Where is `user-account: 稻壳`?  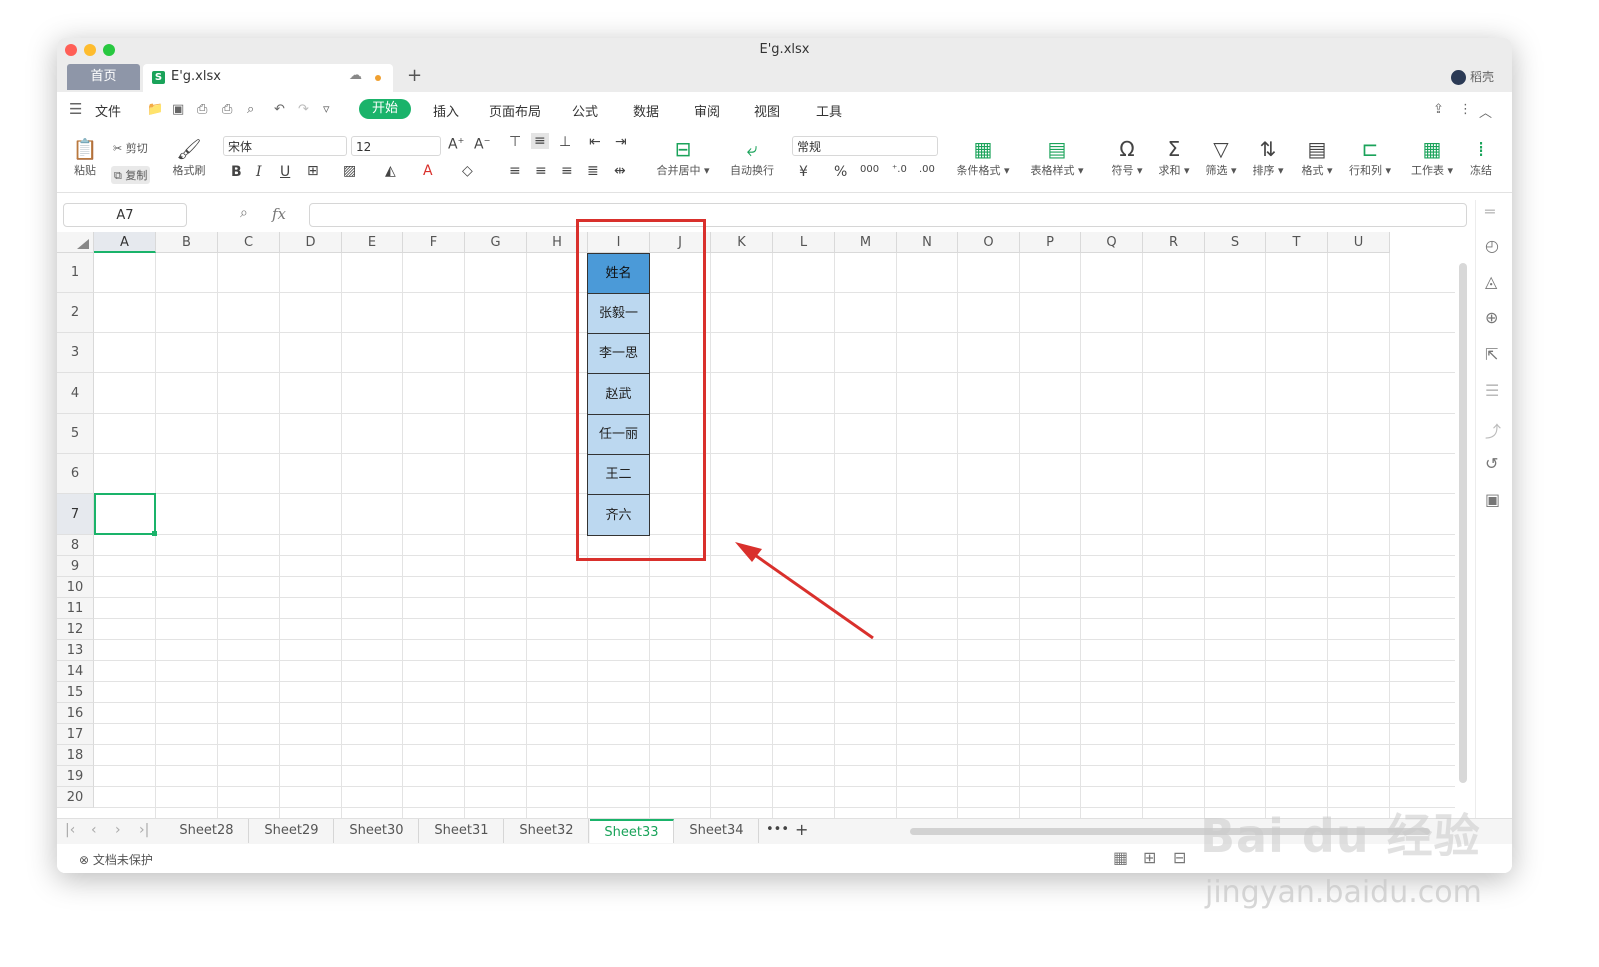
user-account: 稻壳 is located at coordinates (1472, 76).